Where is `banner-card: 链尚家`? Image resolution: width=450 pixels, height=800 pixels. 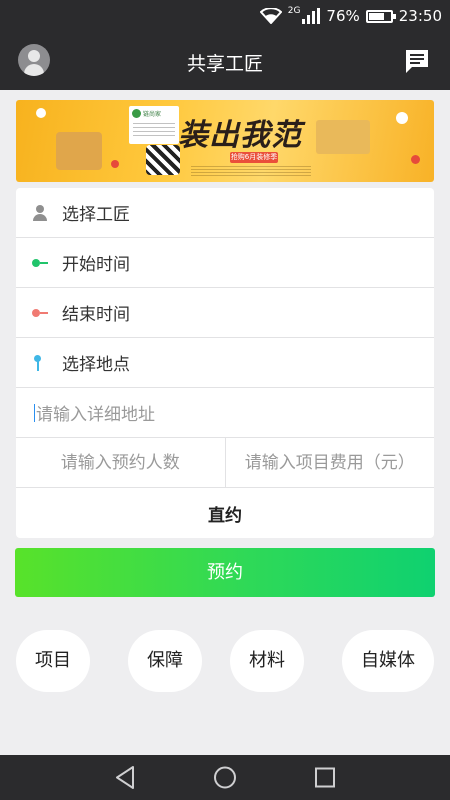 banner-card: 链尚家 is located at coordinates (154, 125).